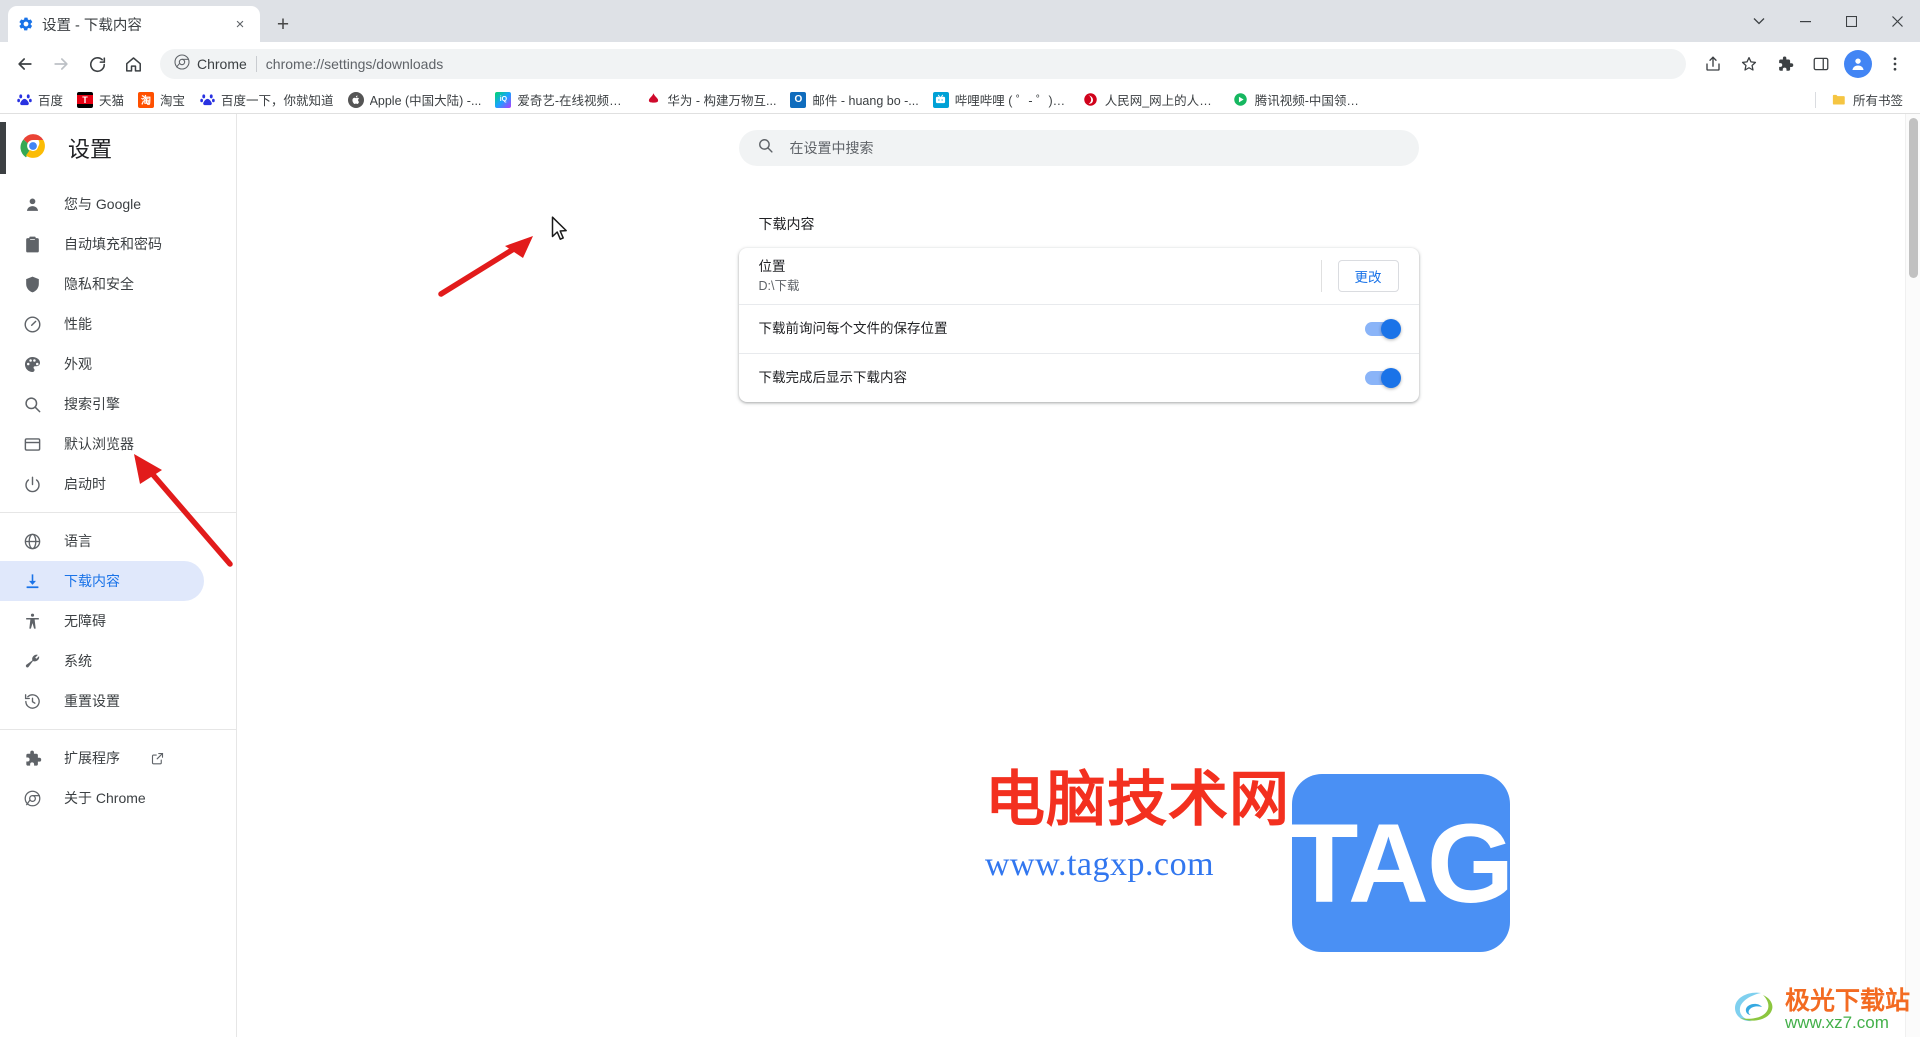 Image resolution: width=1920 pixels, height=1038 pixels. What do you see at coordinates (1137, 800) in the screenshot?
I see `watermark-title: 电脑技术网` at bounding box center [1137, 800].